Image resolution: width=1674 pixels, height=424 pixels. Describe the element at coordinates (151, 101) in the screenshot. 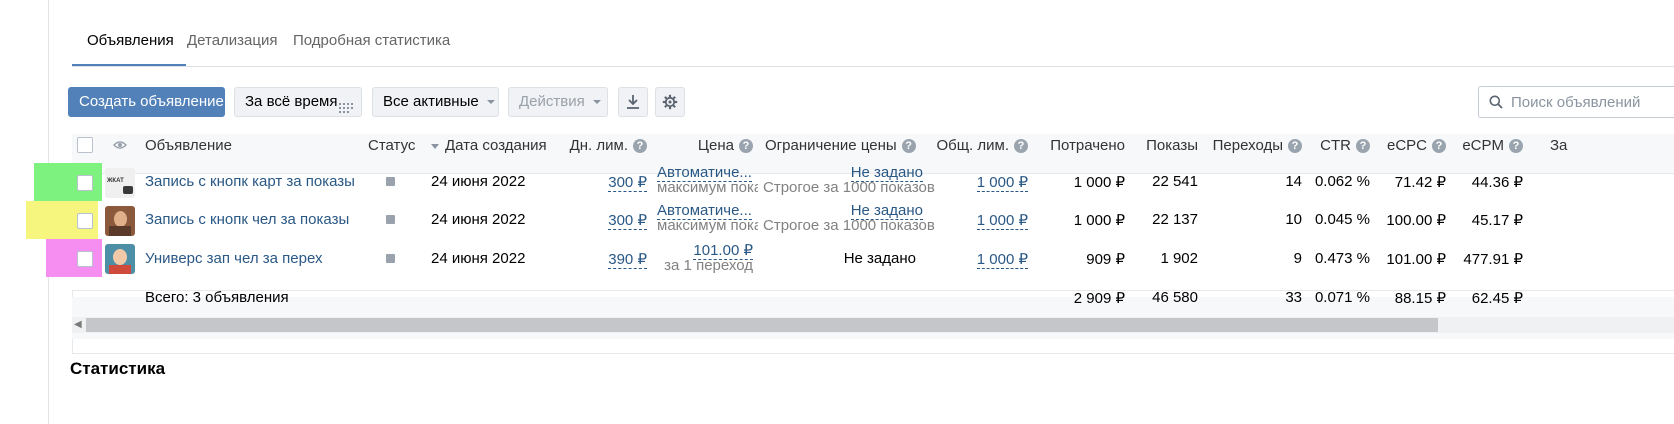

I see `create-ad-label: Создать объявление` at that location.